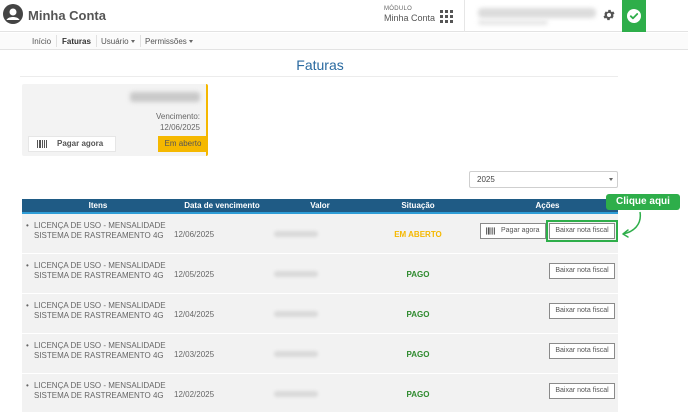  I want to click on nav-item-usuario-label: Usuário, so click(115, 41).